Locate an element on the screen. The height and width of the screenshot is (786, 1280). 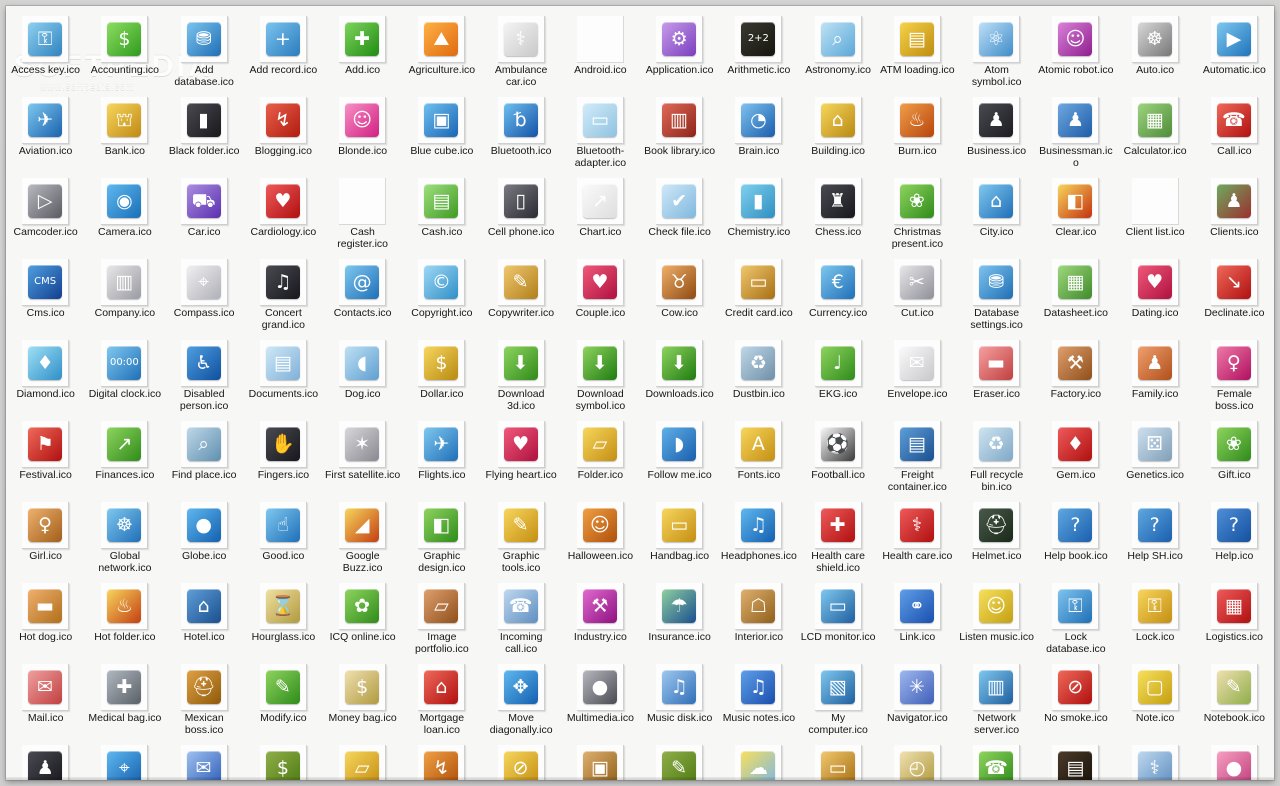
icon-cell: ⚕Physician.ico is located at coordinates (1155, 759).